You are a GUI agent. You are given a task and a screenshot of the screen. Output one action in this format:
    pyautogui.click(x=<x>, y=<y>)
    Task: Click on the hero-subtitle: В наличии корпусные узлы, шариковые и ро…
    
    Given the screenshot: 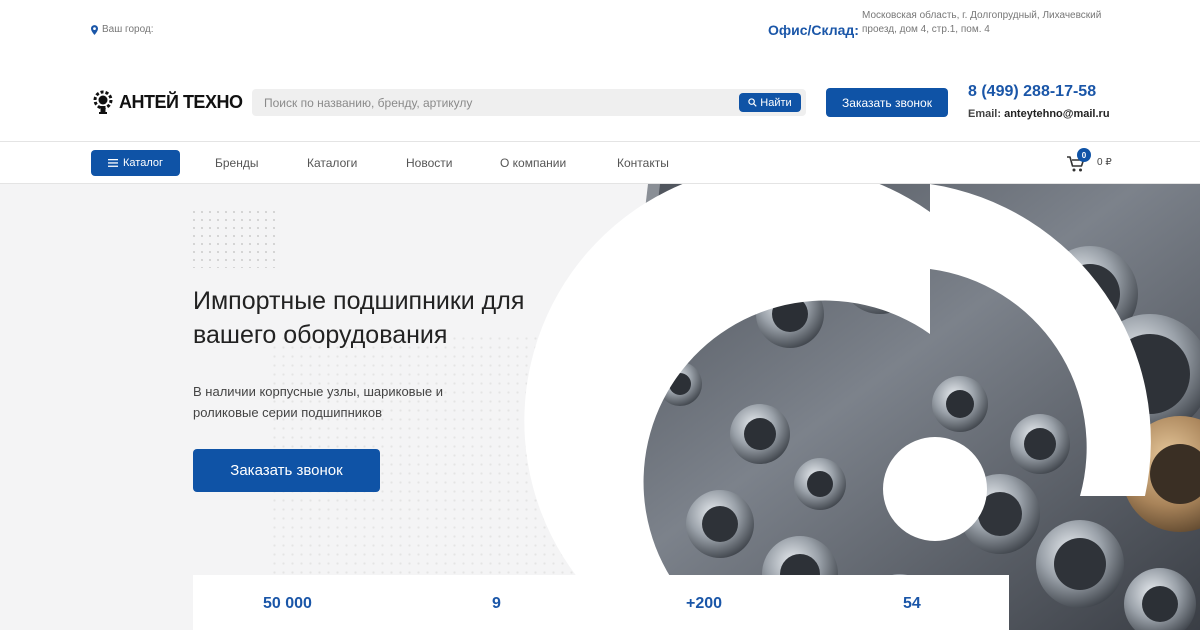 What is the action you would take?
    pyautogui.click(x=318, y=402)
    